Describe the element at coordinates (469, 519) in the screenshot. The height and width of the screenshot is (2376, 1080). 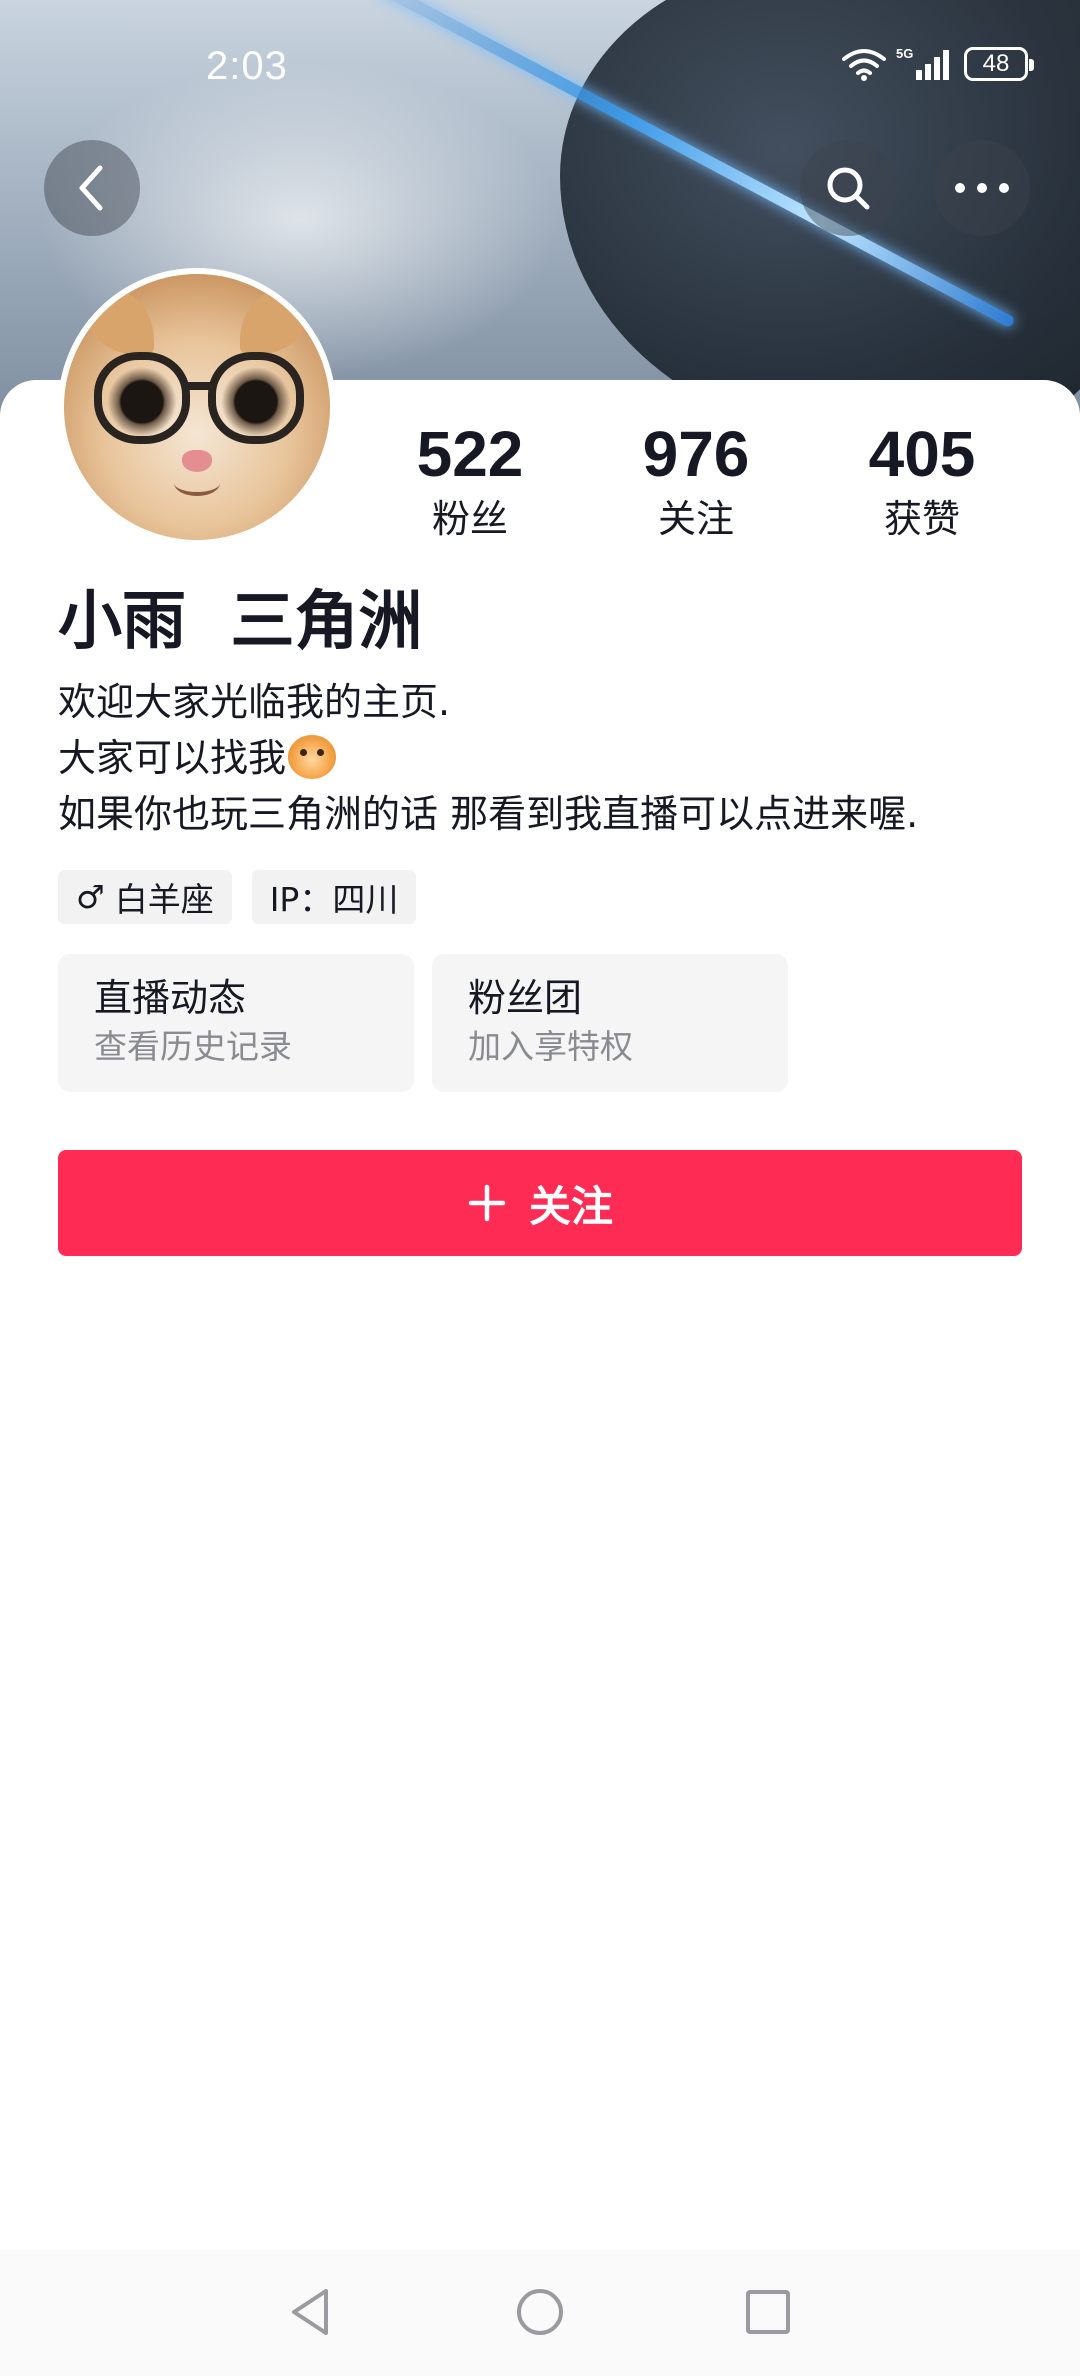
I see `stat-label: 粉丝` at that location.